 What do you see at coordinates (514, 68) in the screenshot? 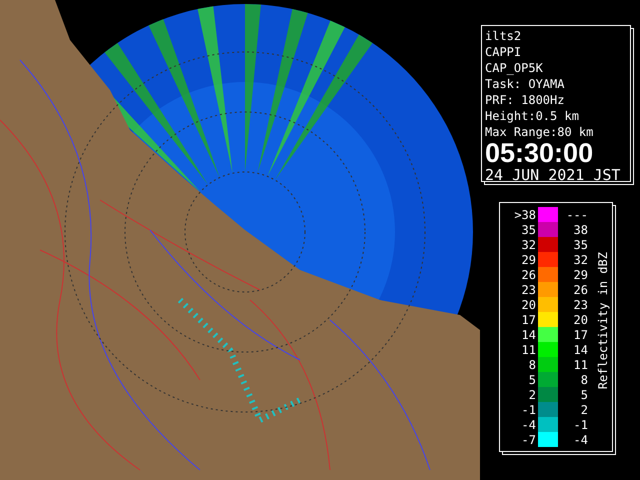
I see `info-line: CAP_OP5K` at bounding box center [514, 68].